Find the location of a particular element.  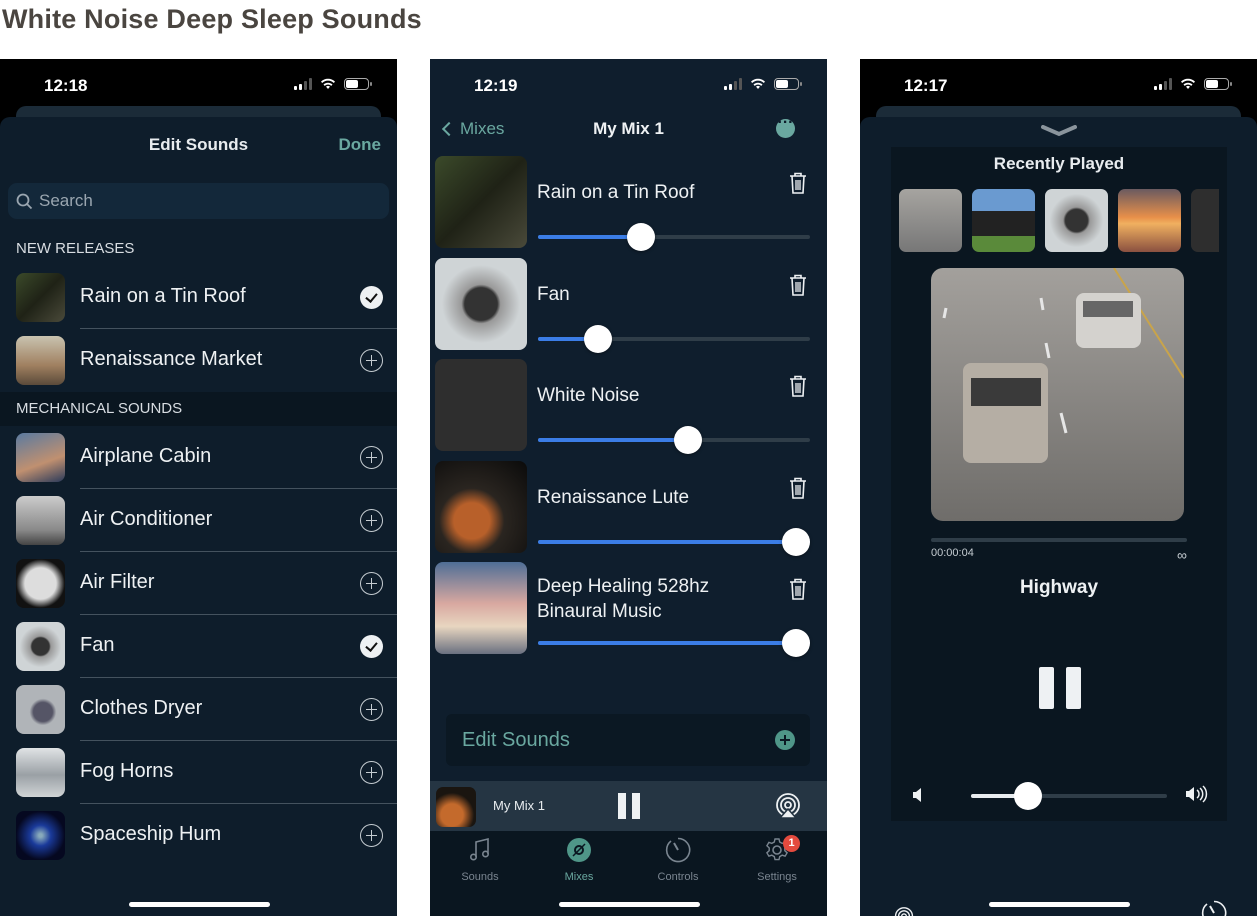

sound-label: Air Filter is located at coordinates (117, 582).